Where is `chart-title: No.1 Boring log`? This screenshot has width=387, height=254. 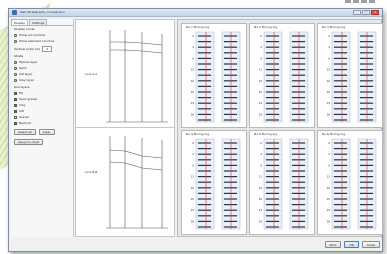
chart-title: No.1 Boring log is located at coordinates (198, 27).